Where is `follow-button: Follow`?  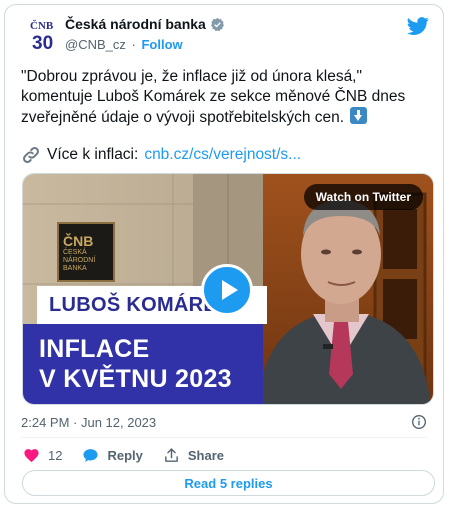
follow-button: Follow is located at coordinates (161, 44).